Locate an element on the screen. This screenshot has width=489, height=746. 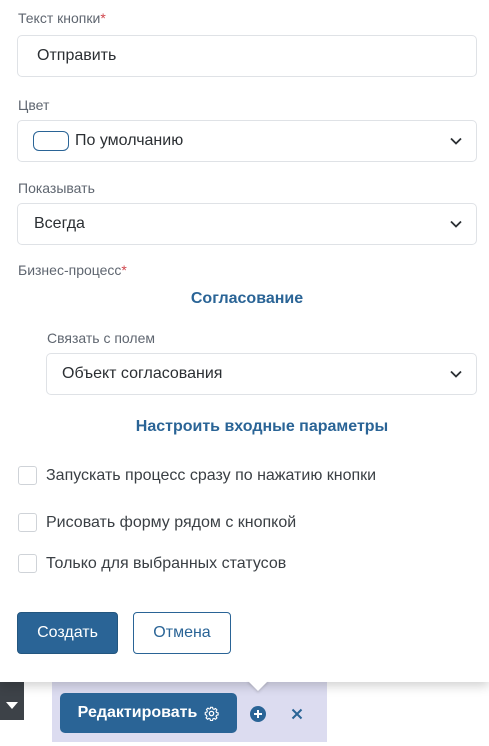
caret-down-icon is located at coordinates (12, 705).